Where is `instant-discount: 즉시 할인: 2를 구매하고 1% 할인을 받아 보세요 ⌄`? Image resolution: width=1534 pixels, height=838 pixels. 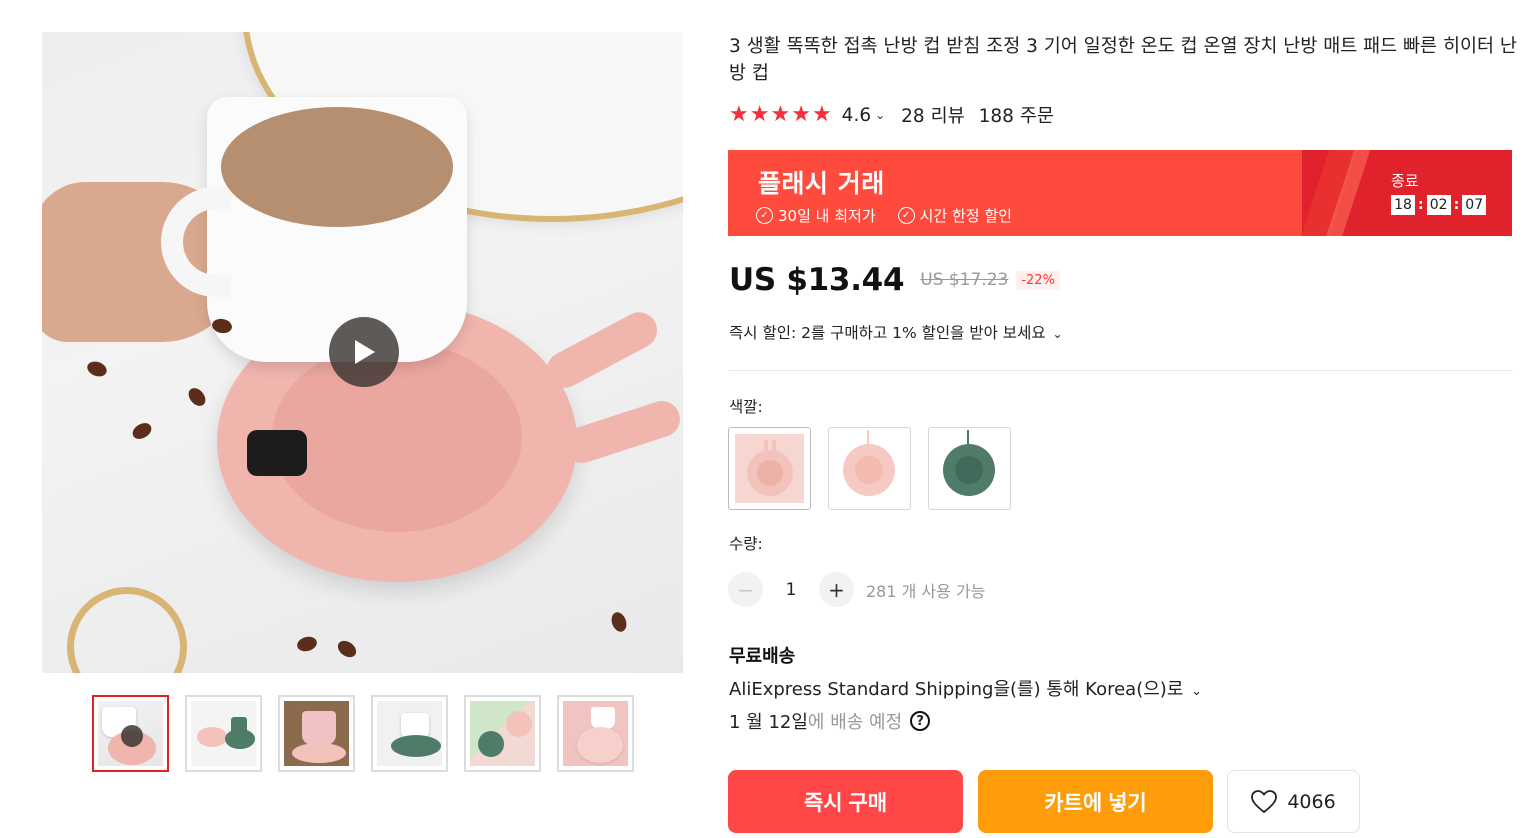 instant-discount: 즉시 할인: 2를 구매하고 1% 할인을 받아 보세요 ⌄ is located at coordinates (896, 332).